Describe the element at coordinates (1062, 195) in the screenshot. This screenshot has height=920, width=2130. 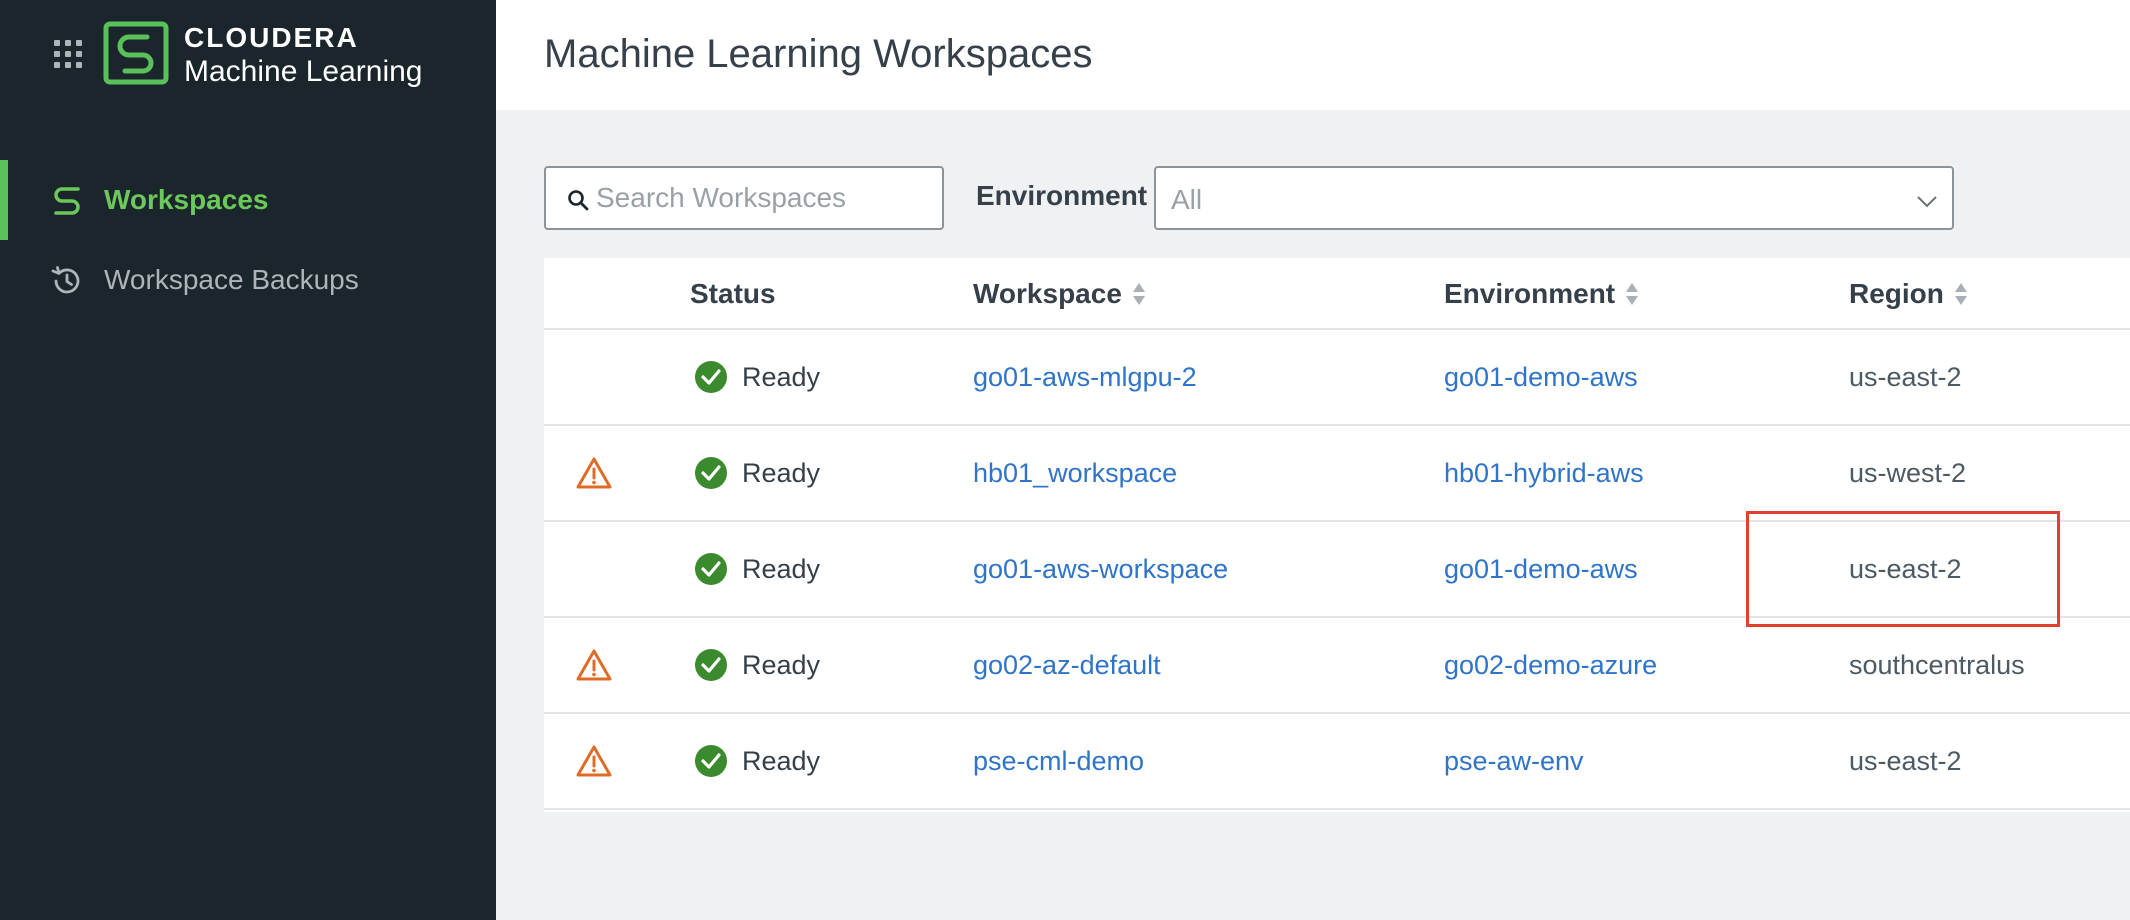
I see `environment-filter-label: Environment` at that location.